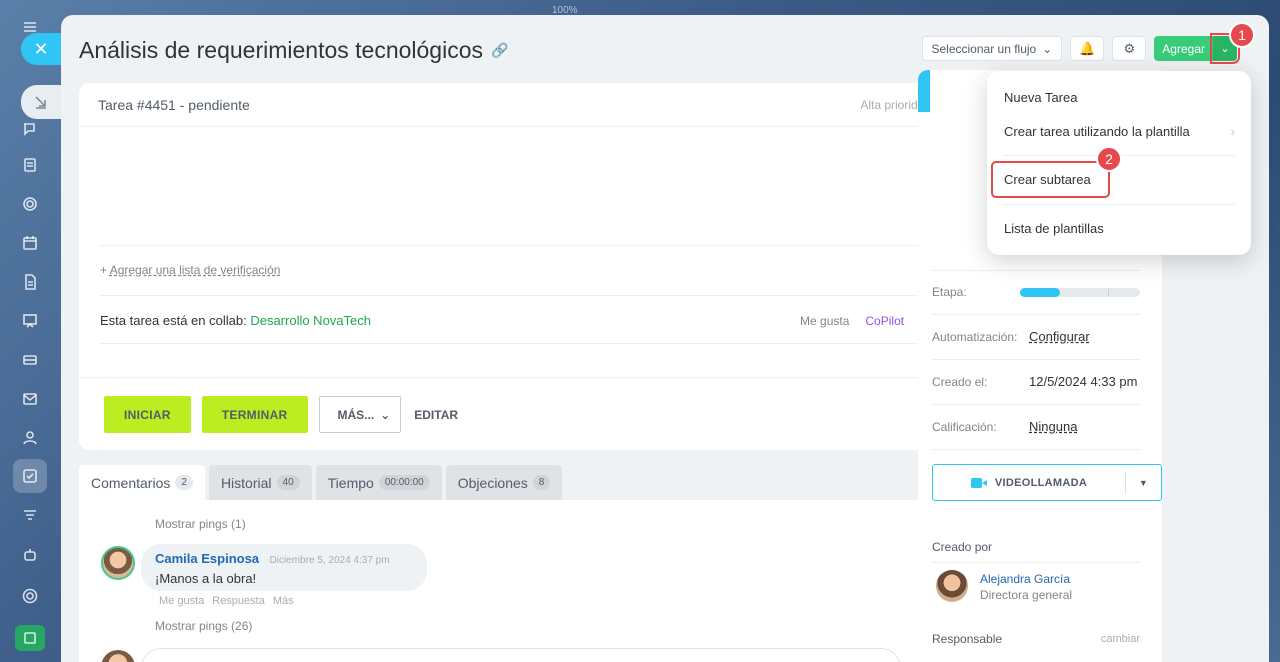  Describe the element at coordinates (1083, 381) in the screenshot. I see `created-value: 12/5/2024 4:33 pm` at that location.